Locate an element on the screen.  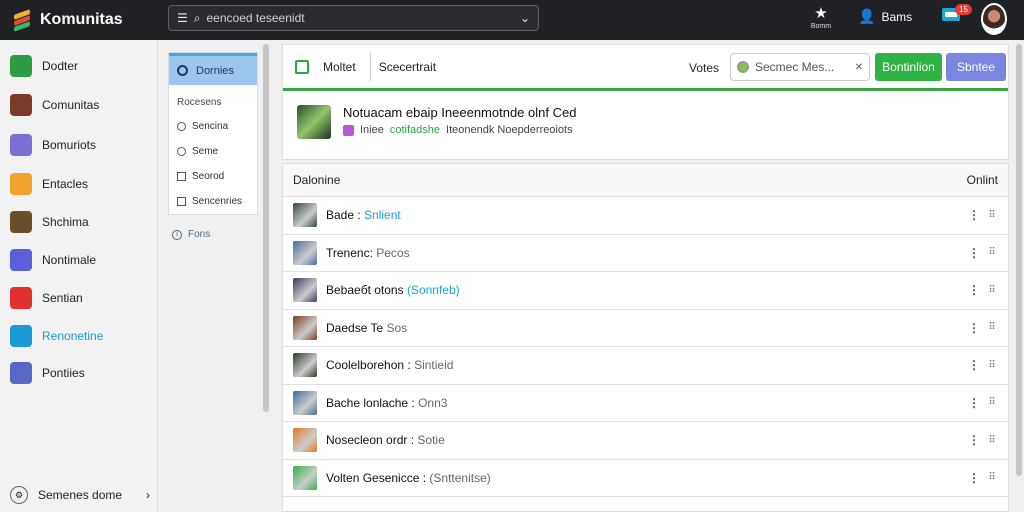
list-item: Bache lonlache : Onn3 ⋮ ⠿ is located at coordinates (645, 403).